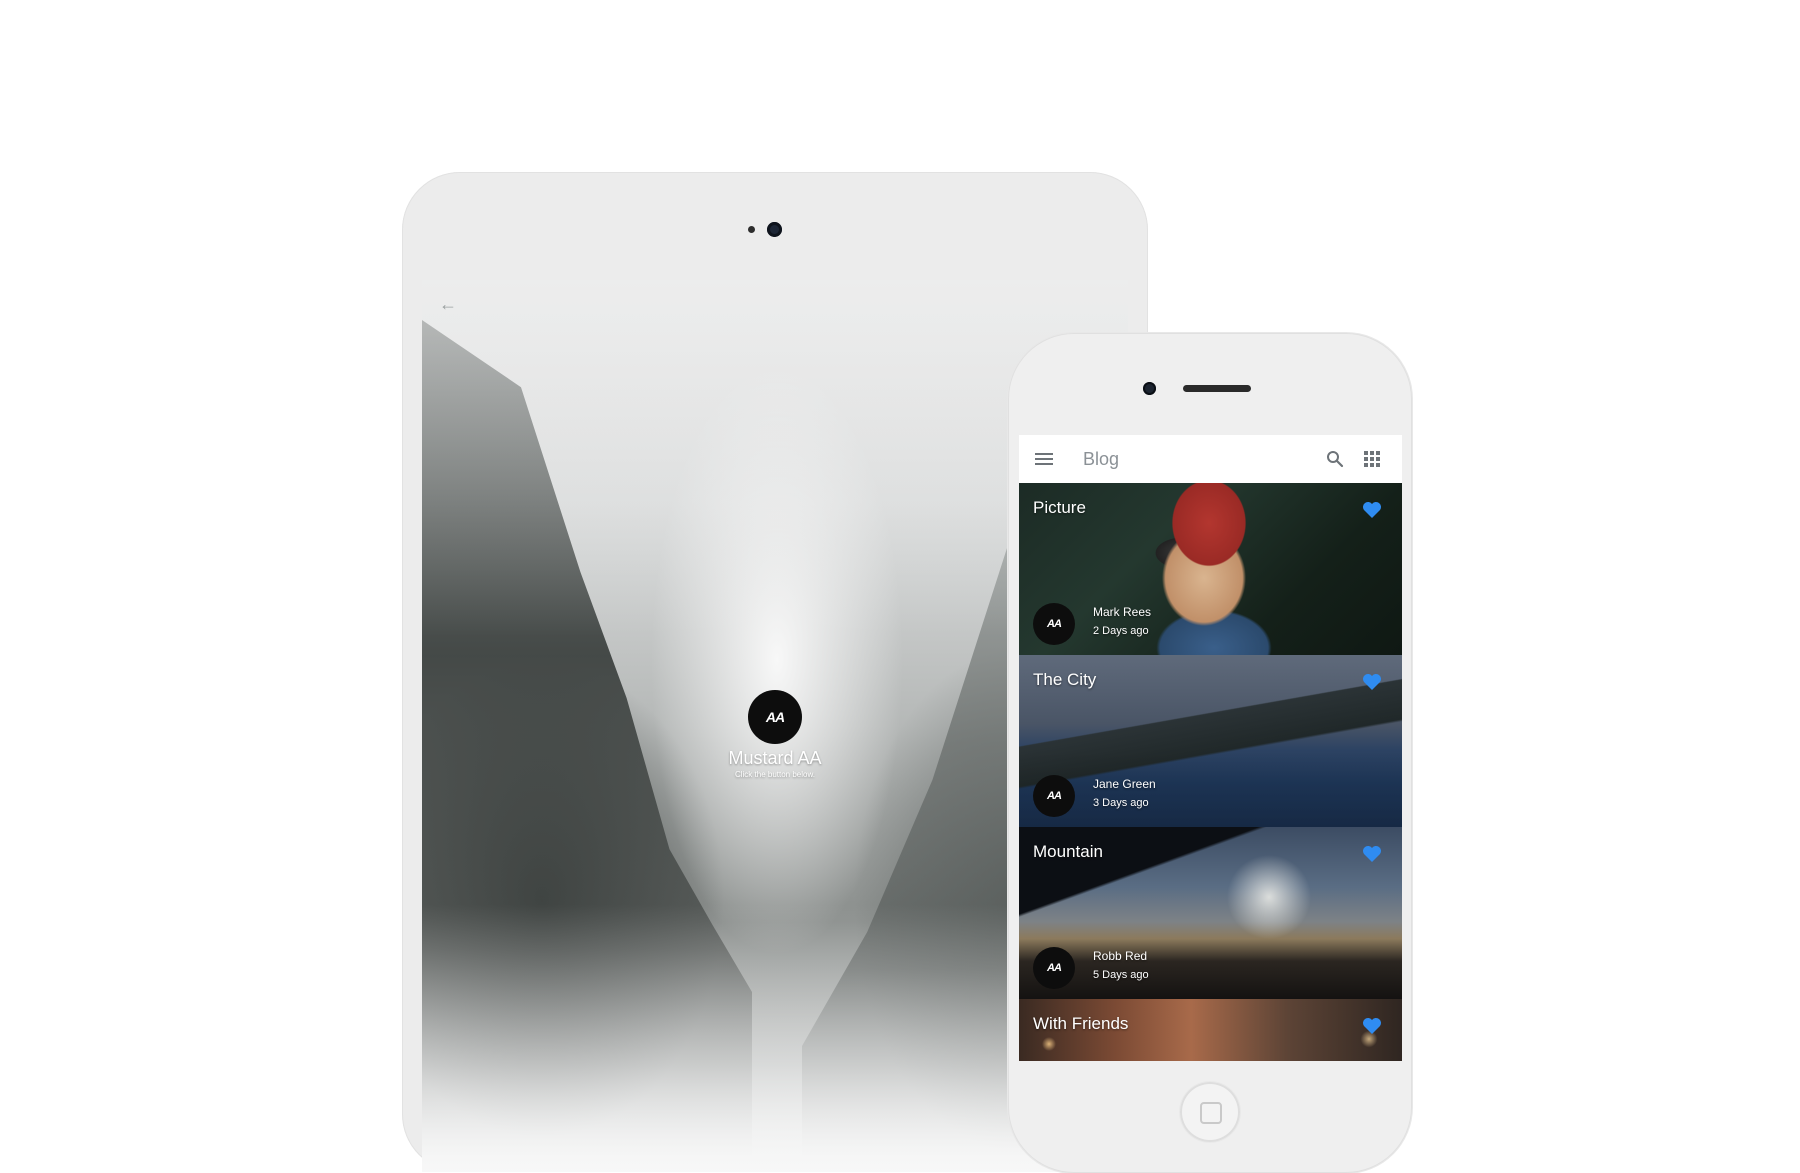 The image size is (1800, 1173). I want to click on profile-logo: AA, so click(775, 717).